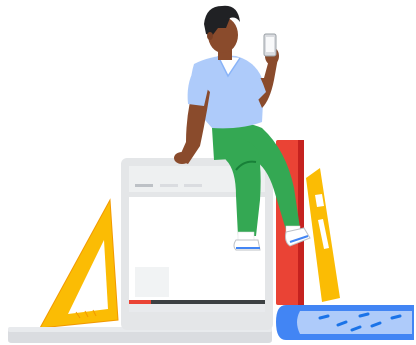 The height and width of the screenshot is (345, 416). What do you see at coordinates (79, 263) in the screenshot?
I see `triangle-ruler` at bounding box center [79, 263].